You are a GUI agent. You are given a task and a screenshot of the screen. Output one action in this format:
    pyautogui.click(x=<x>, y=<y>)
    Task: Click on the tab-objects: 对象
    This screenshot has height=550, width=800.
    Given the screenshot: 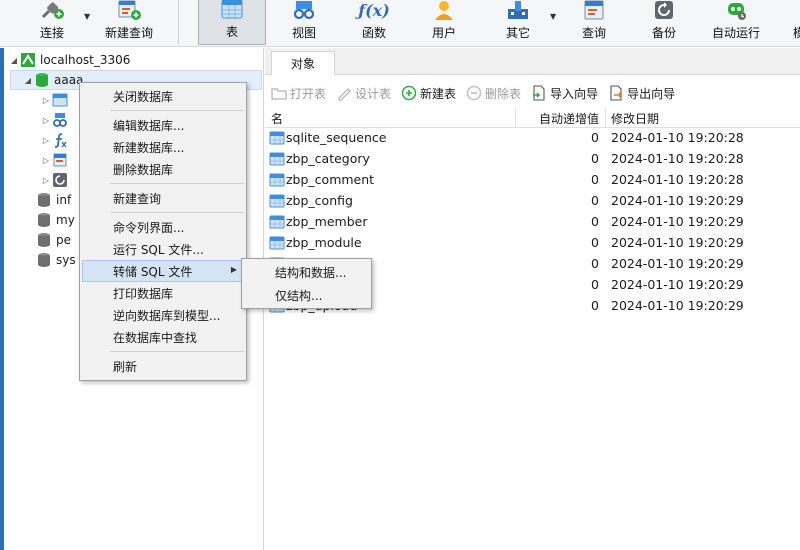 What is the action you would take?
    pyautogui.click(x=303, y=63)
    